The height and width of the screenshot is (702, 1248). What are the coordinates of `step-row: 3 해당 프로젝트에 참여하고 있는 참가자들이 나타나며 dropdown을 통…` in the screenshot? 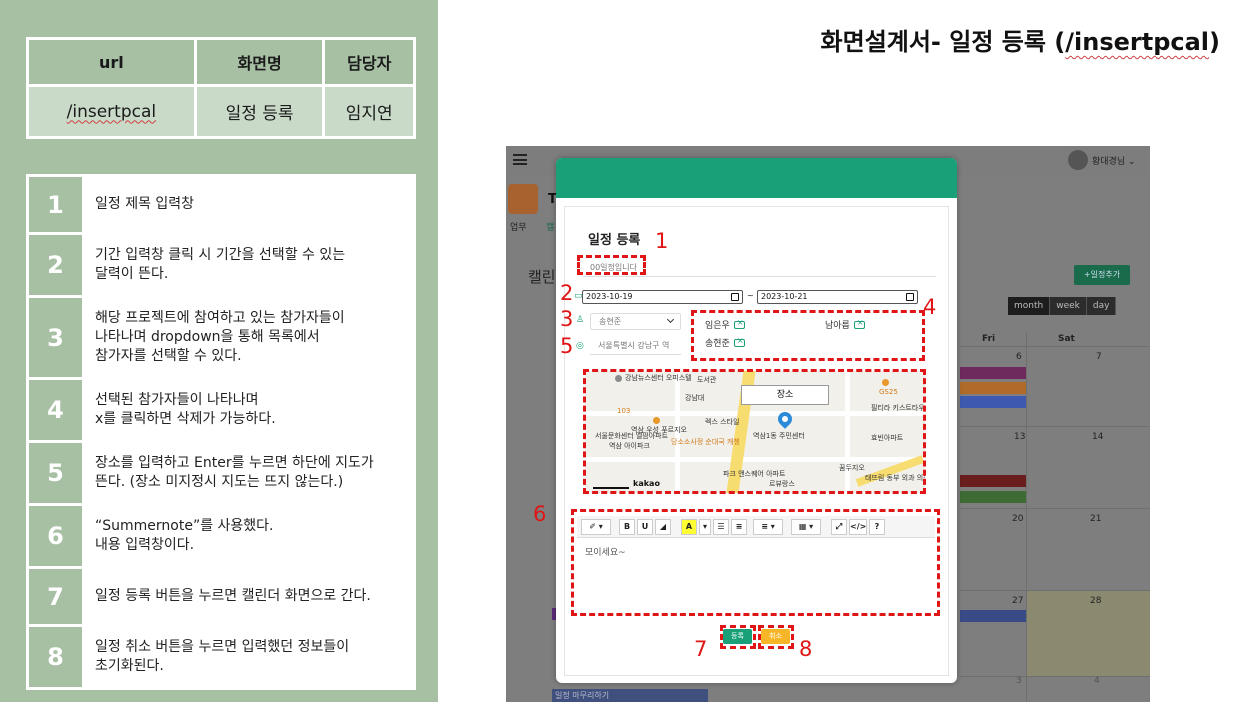 It's located at (221, 337).